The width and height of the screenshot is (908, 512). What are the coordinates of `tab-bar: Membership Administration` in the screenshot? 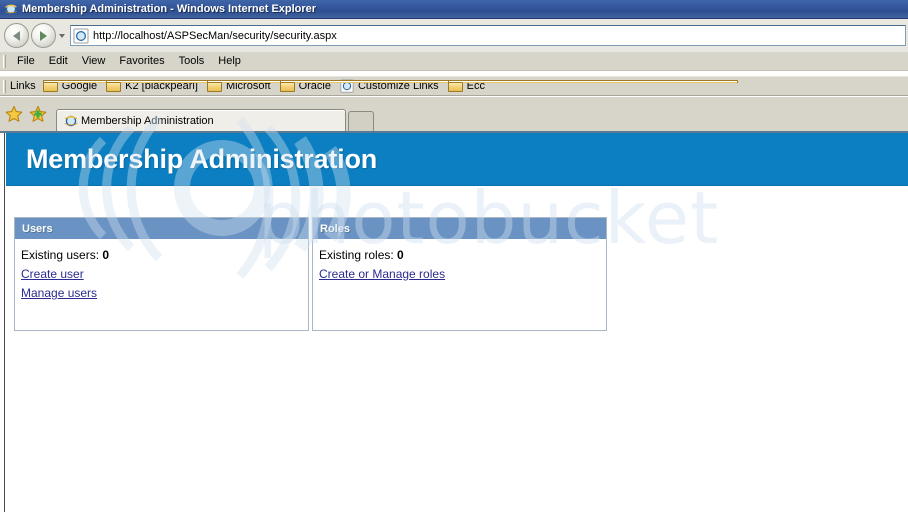 It's located at (454, 114).